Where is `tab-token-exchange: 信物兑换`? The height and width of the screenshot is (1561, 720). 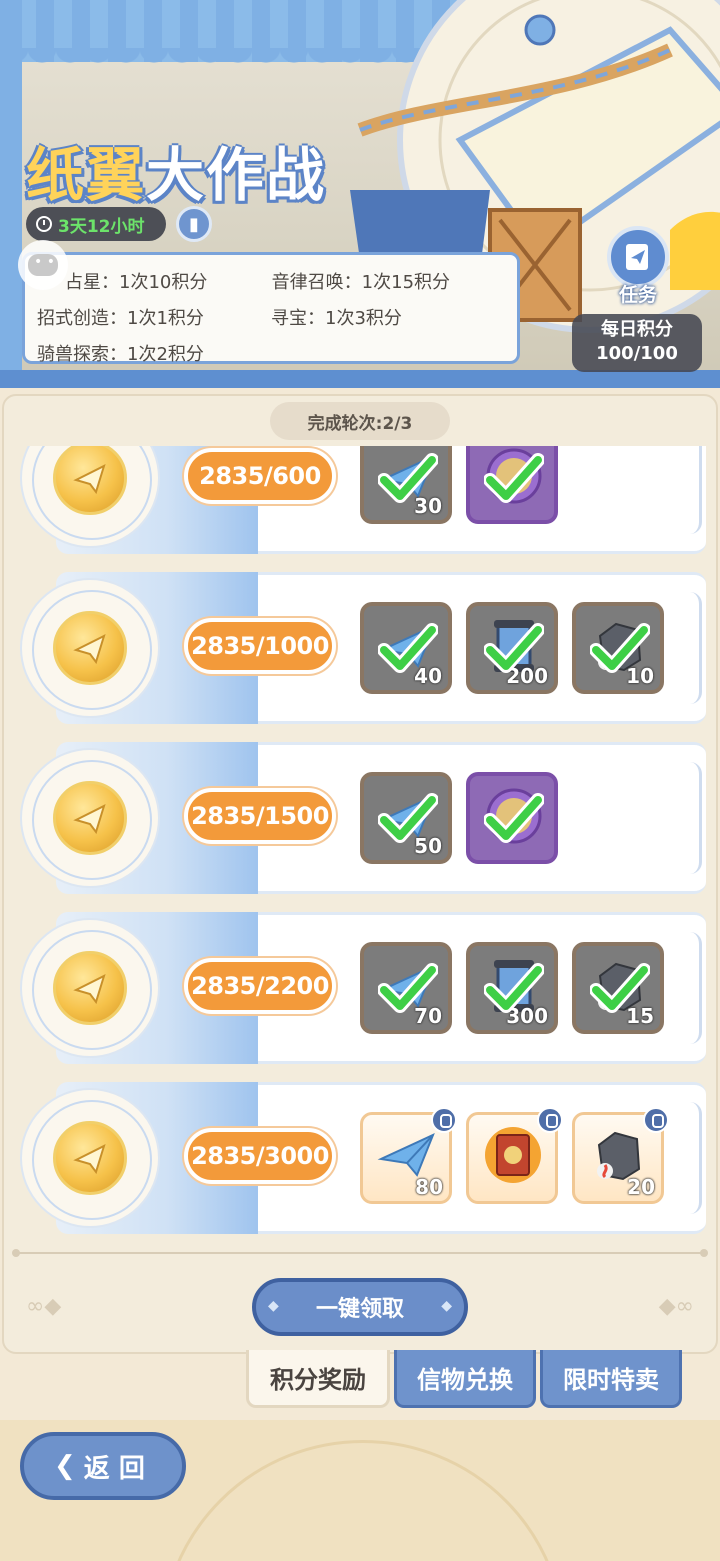 tab-token-exchange: 信物兑换 is located at coordinates (465, 1379).